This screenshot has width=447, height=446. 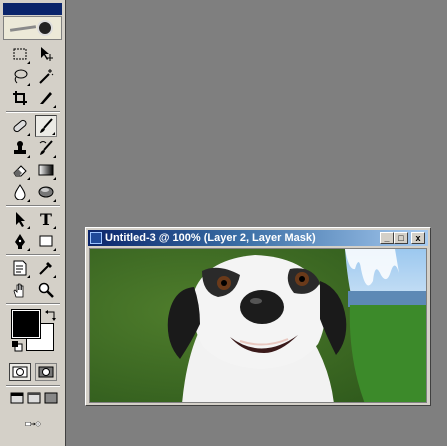 I want to click on swap-arrow-icon, so click(x=50, y=315).